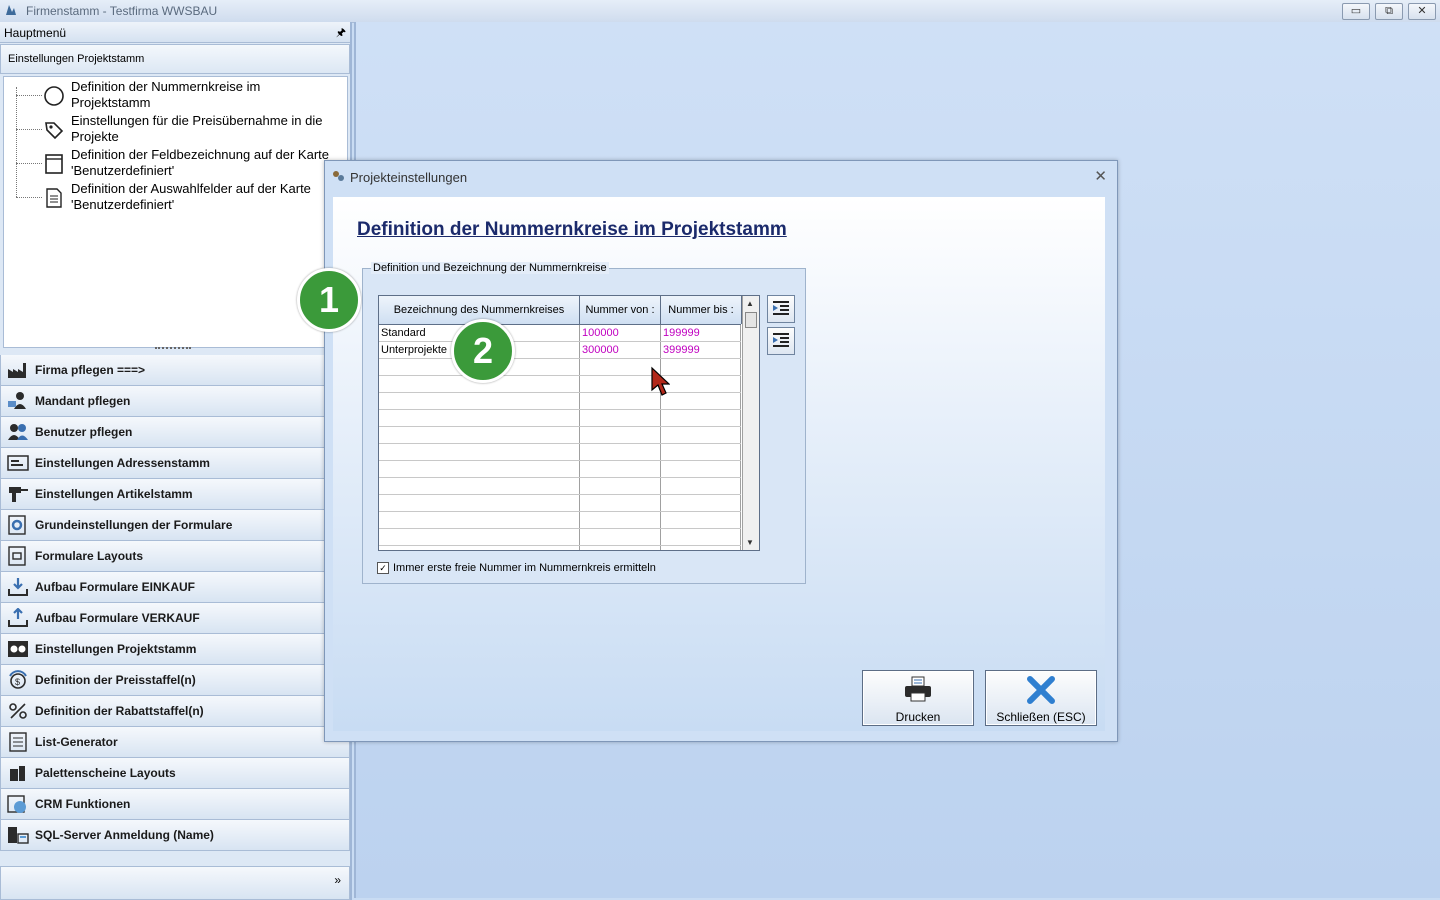 The width and height of the screenshot is (1440, 900). I want to click on menu-item-sql-server: SQL-Server Anmeldung (Name), so click(175, 835).